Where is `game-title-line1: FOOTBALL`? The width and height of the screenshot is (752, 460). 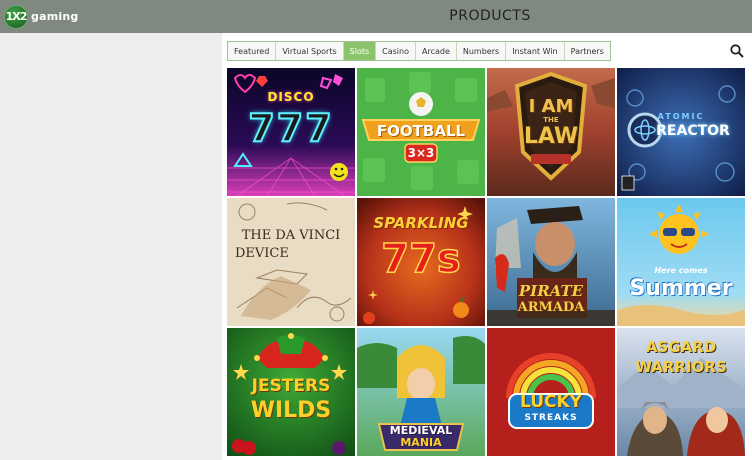 game-title-line1: FOOTBALL is located at coordinates (421, 131).